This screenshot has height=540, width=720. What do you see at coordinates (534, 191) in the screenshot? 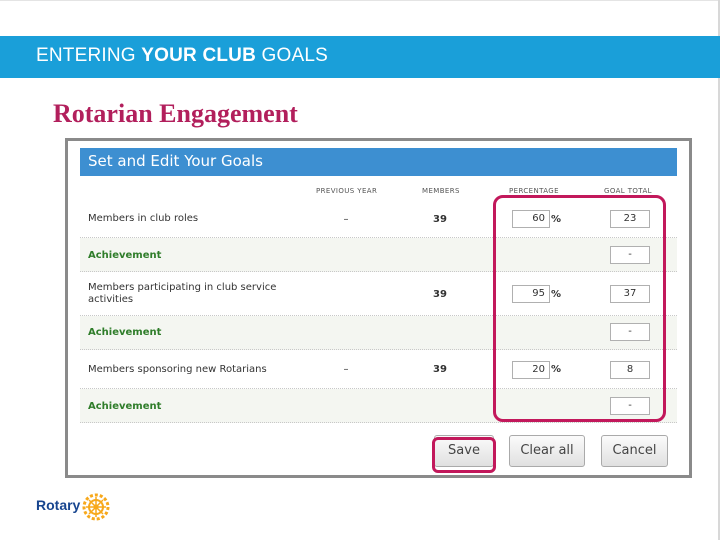
I see `column-header-percentage: PERCENTAGE` at bounding box center [534, 191].